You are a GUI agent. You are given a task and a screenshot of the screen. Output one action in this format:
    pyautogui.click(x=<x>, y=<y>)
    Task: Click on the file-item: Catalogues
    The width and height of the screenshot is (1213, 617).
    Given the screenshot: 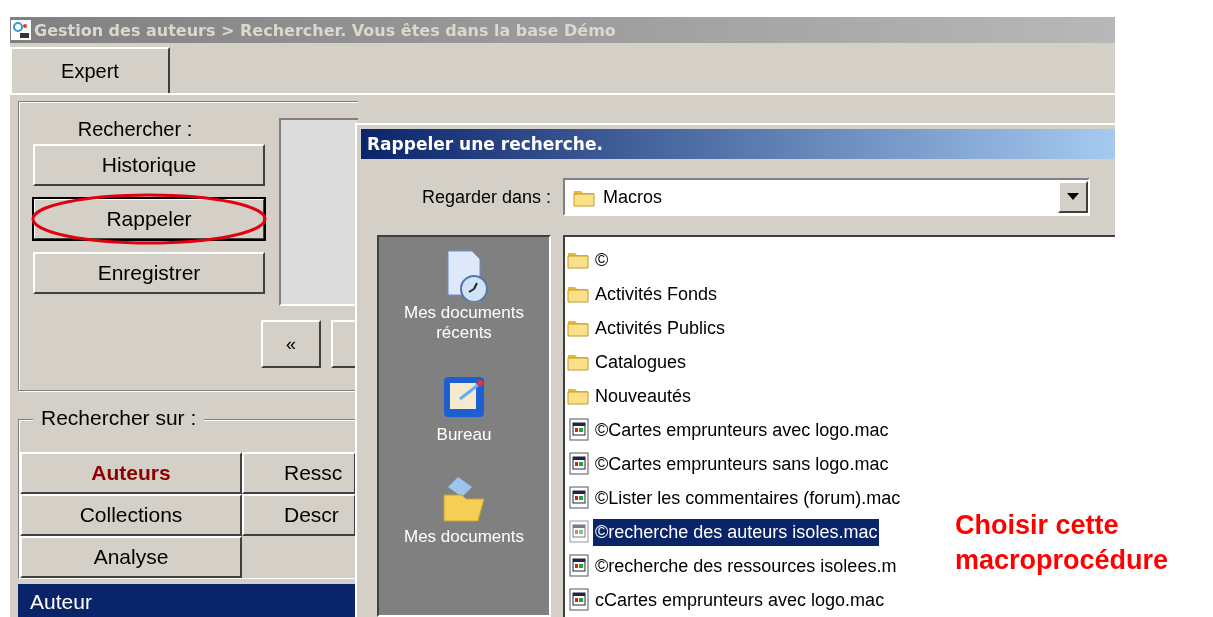 What is the action you would take?
    pyautogui.click(x=641, y=362)
    